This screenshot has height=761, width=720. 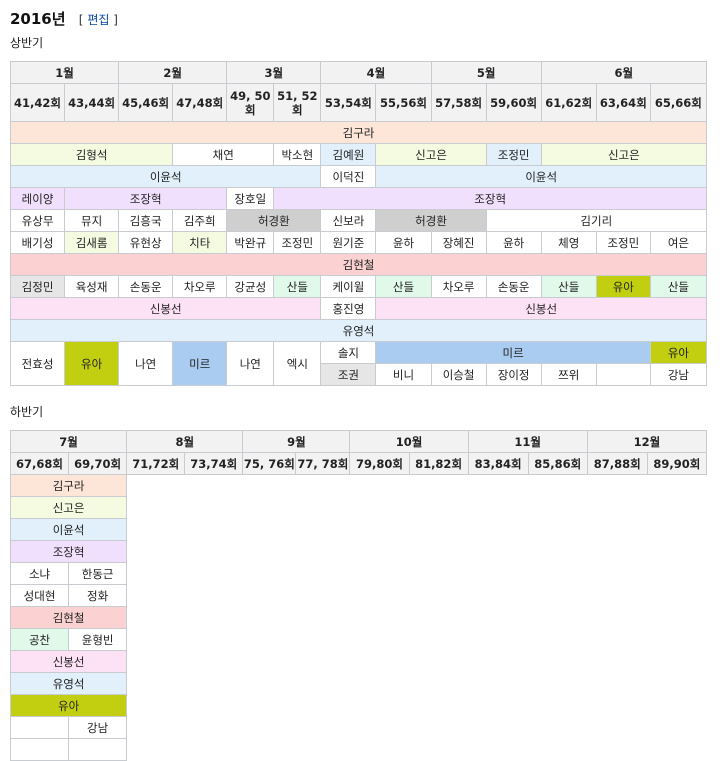 I want to click on cast-cell: 솔지, so click(x=348, y=352).